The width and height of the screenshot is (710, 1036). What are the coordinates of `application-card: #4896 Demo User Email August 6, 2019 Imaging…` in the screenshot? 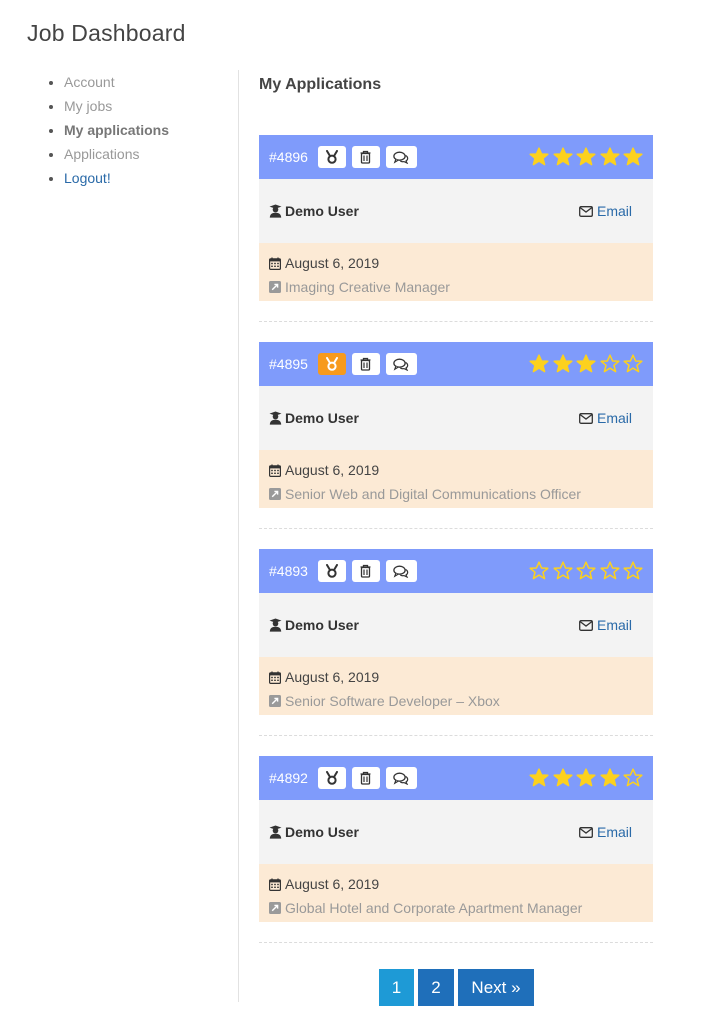 It's located at (456, 228).